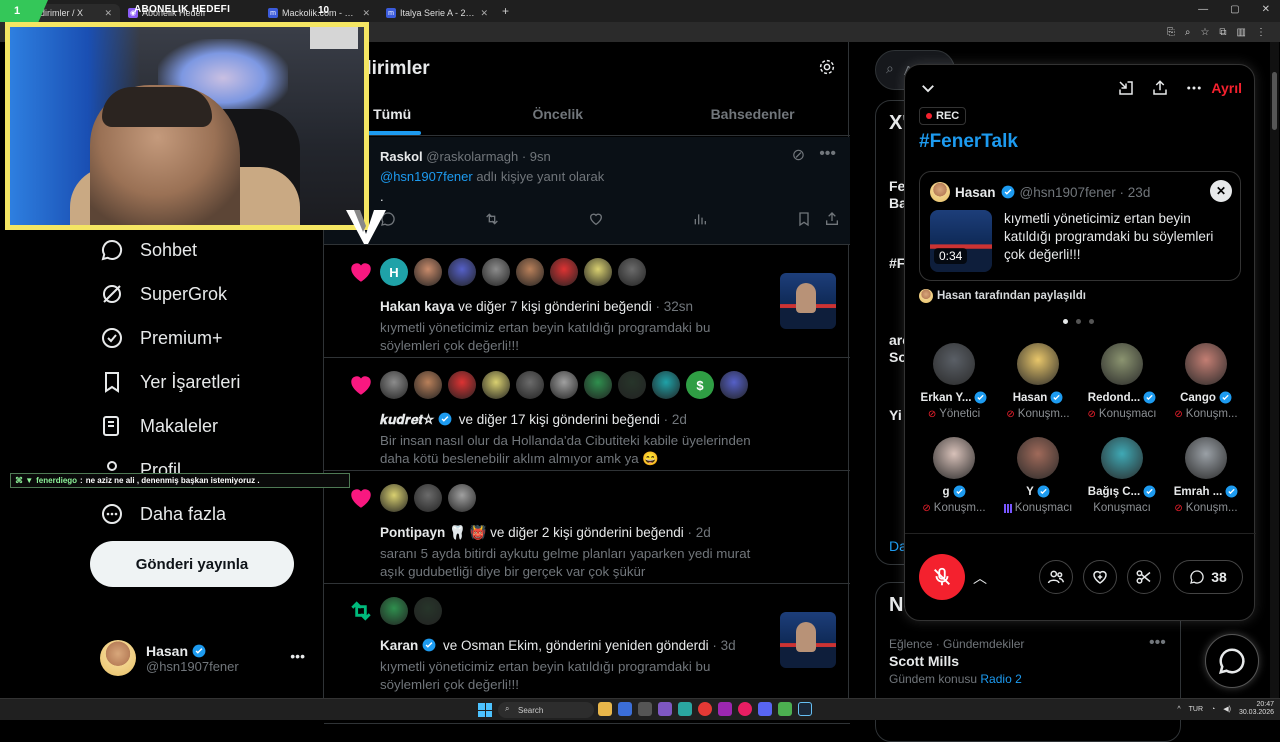 The image size is (1280, 742). What do you see at coordinates (433, 532) in the screenshot?
I see `notification-actor: Pontipayn 🦷 👹` at bounding box center [433, 532].